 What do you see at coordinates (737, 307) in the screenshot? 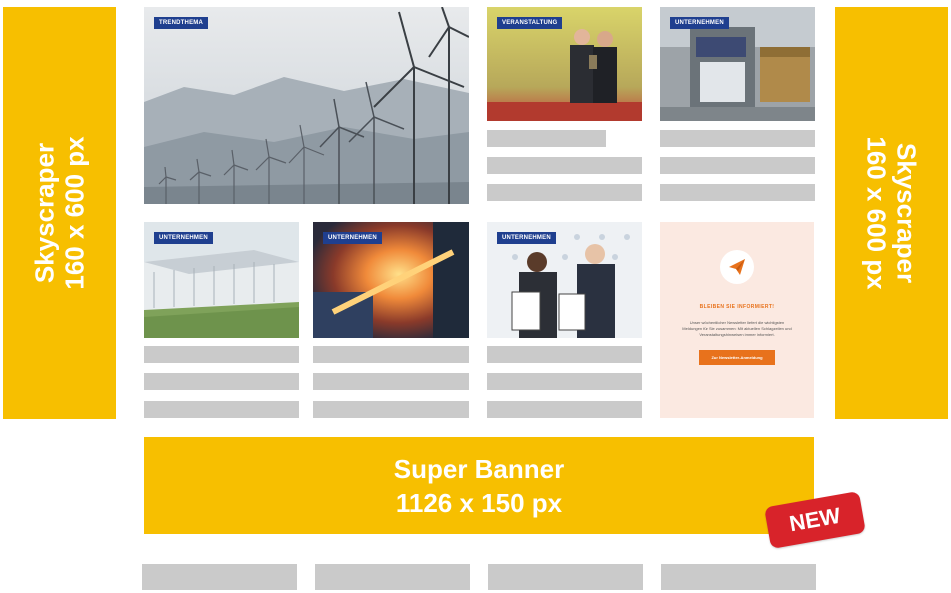
I see `newsletter-title: BLEIBEN SIE INFORMIERT!` at bounding box center [737, 307].